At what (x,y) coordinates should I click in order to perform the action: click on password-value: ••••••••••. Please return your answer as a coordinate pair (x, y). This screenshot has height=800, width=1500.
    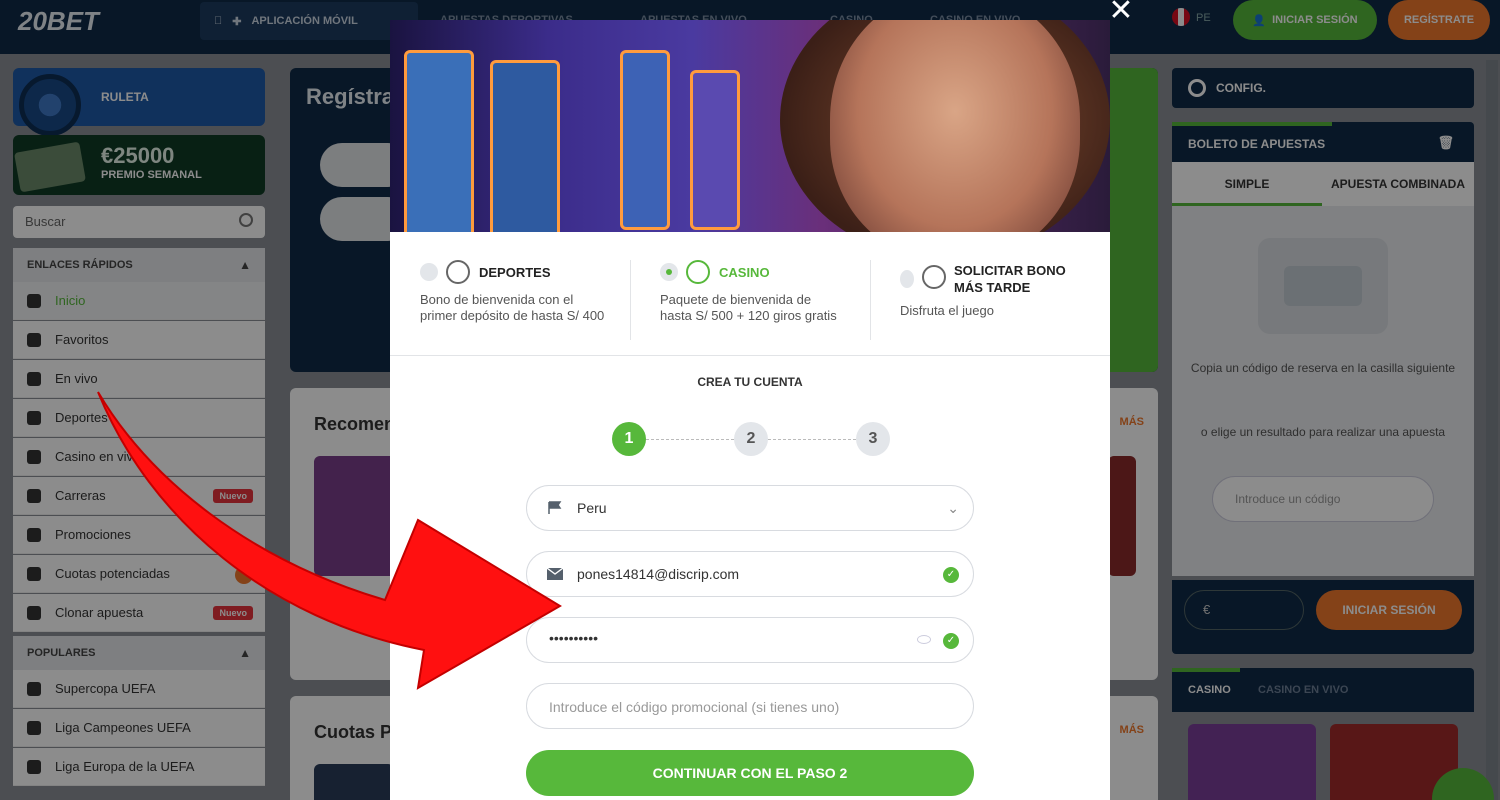
    Looking at the image, I should click on (574, 638).